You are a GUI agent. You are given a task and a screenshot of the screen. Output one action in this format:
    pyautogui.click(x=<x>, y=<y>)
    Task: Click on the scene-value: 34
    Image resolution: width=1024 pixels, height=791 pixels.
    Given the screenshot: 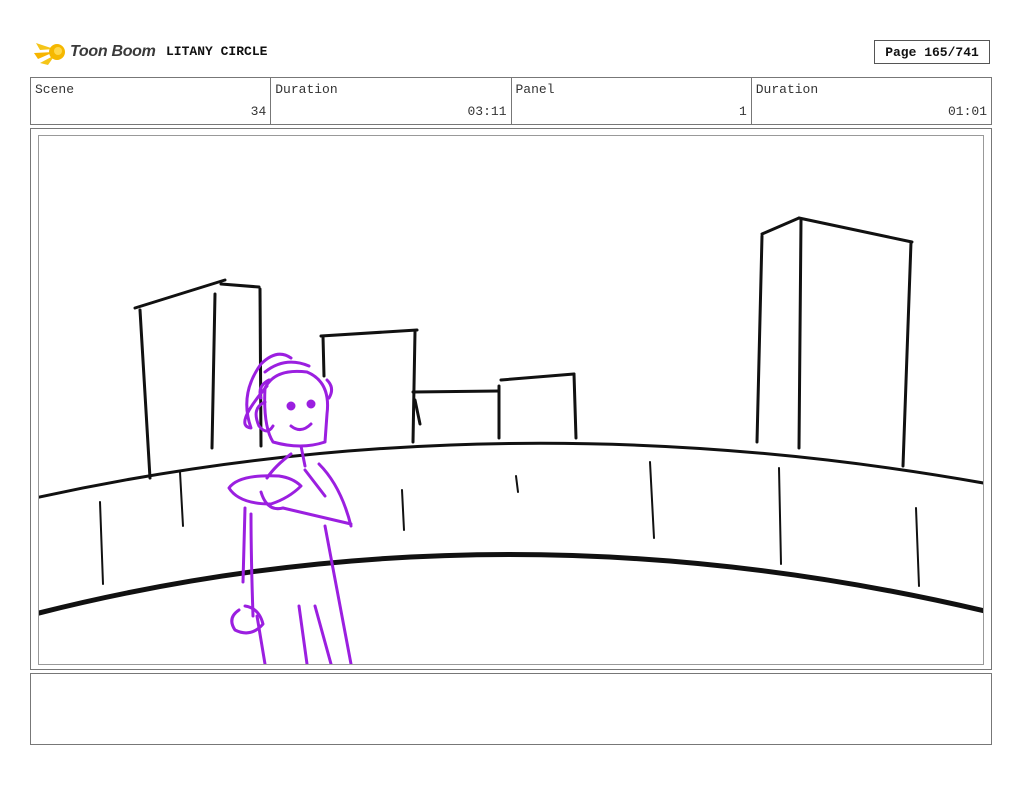 What is the action you would take?
    pyautogui.click(x=258, y=111)
    